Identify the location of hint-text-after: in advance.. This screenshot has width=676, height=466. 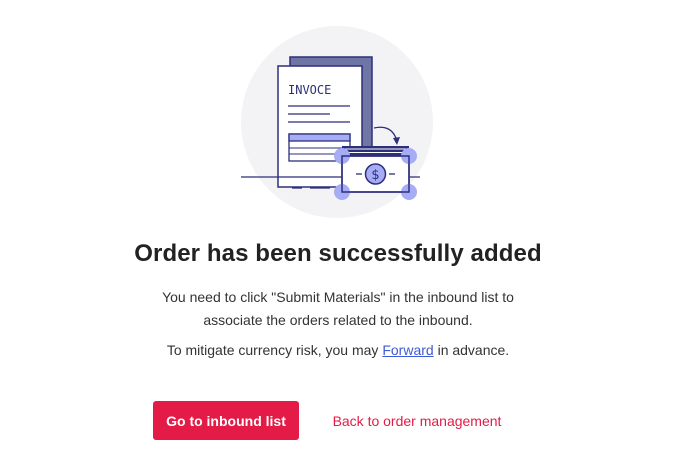
(471, 350).